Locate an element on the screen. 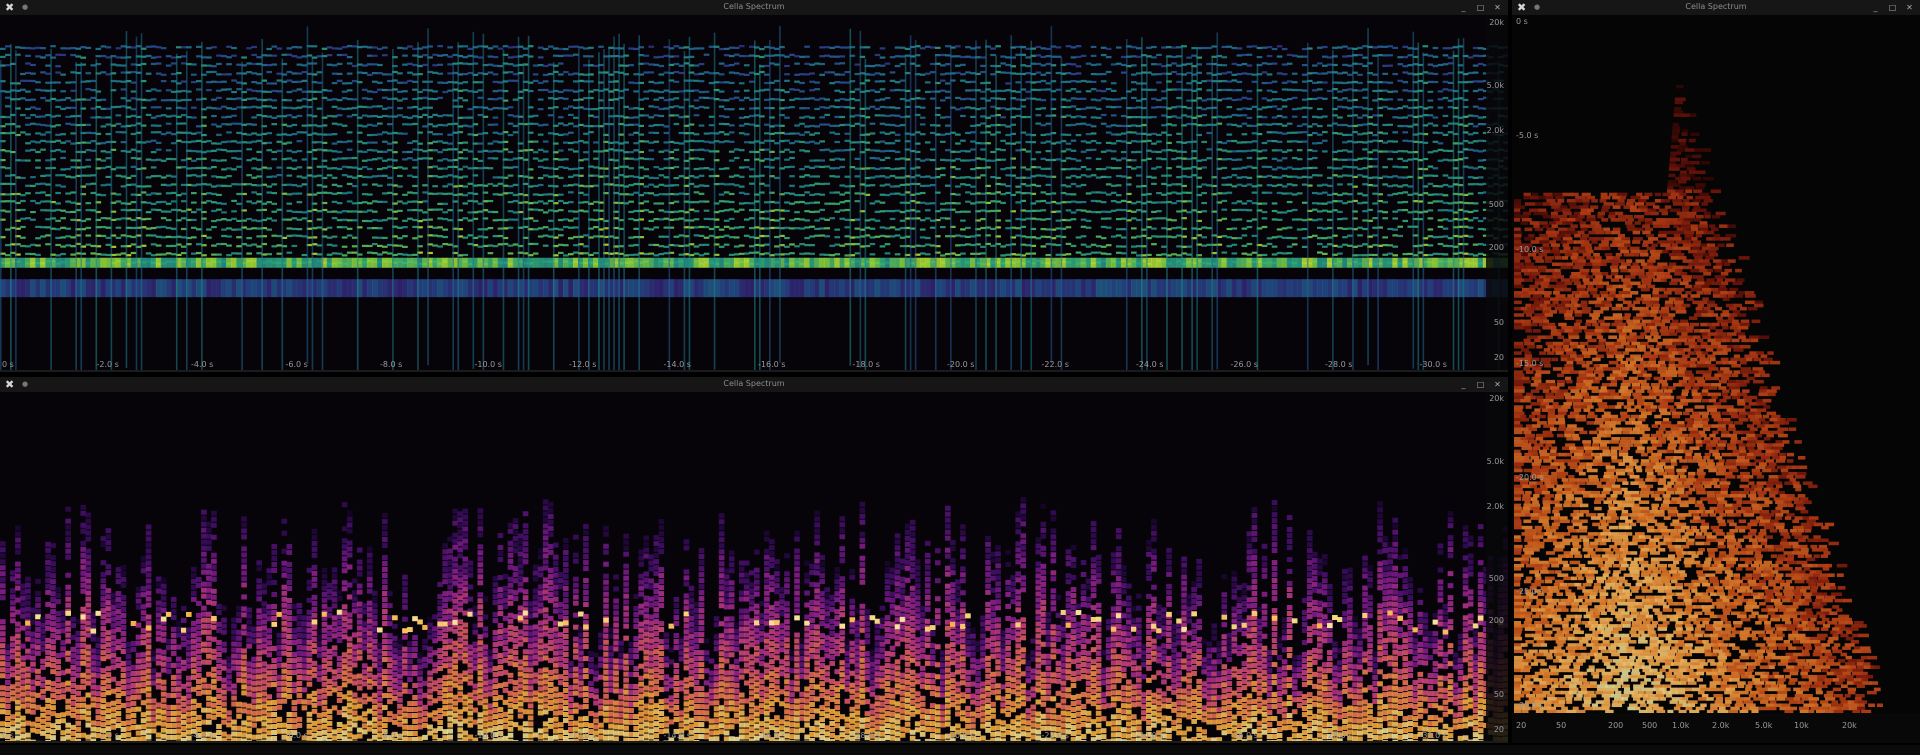 The height and width of the screenshot is (755, 1920). titlebar-bottom: ✖ ● Cella Spectrum _ □ ✕ is located at coordinates (754, 385).